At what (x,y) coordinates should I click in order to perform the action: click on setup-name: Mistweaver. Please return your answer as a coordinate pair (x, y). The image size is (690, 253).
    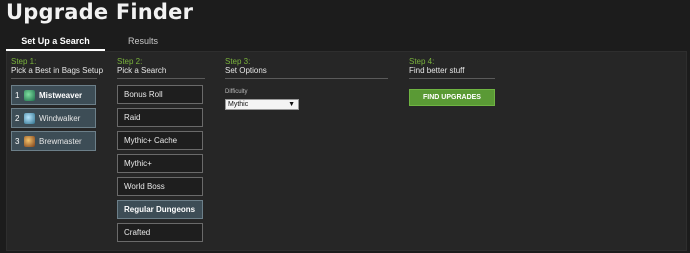
    Looking at the image, I should click on (61, 95).